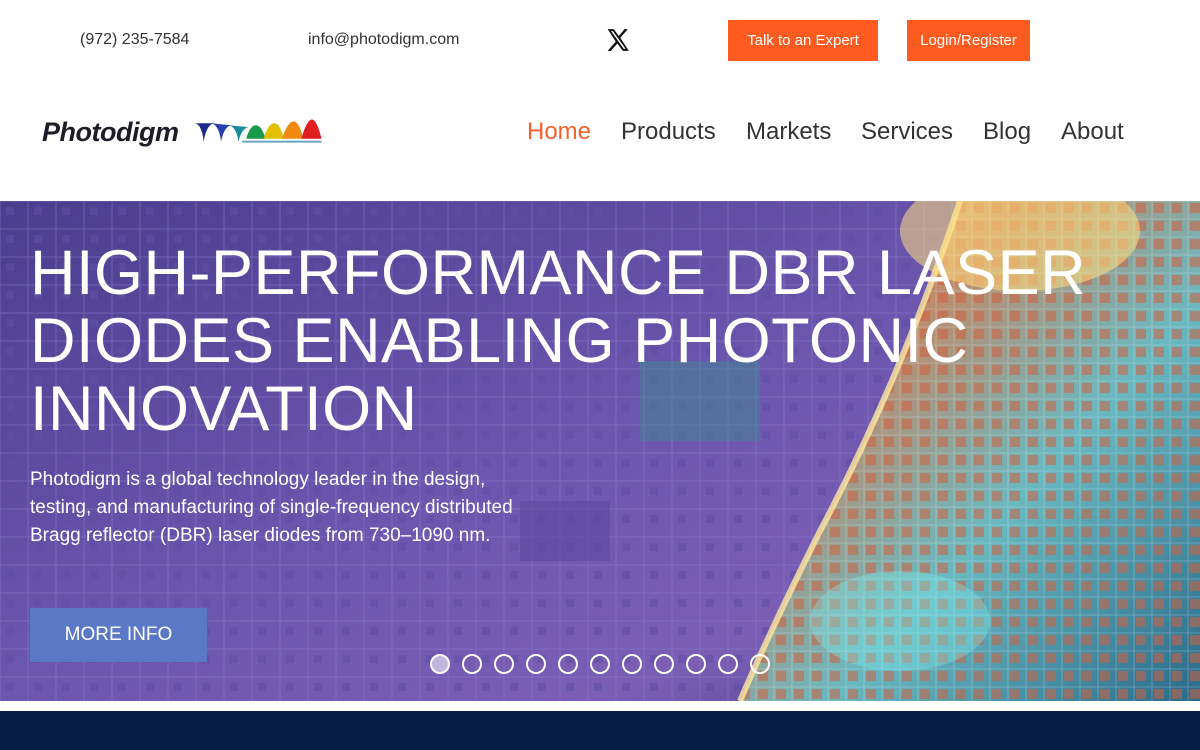 Image resolution: width=1200 pixels, height=750 pixels. Describe the element at coordinates (118, 635) in the screenshot. I see `more-info-button: MORE INFO` at that location.